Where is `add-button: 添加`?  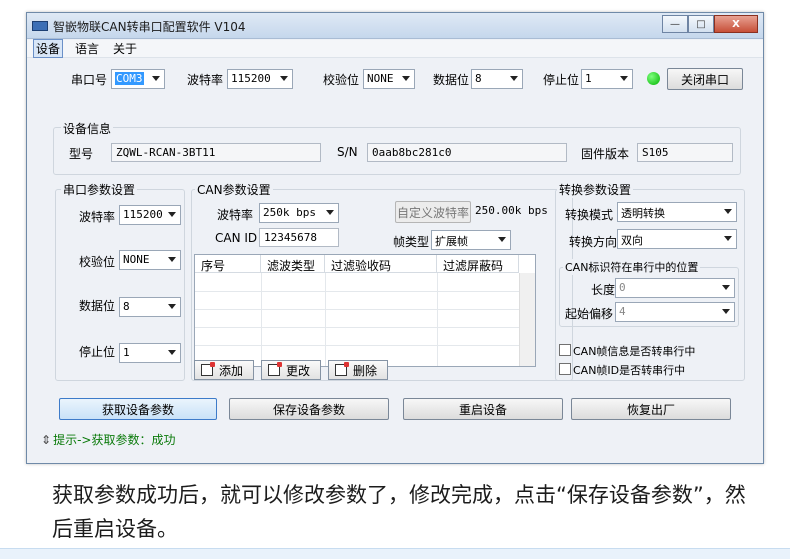
add-button: 添加 is located at coordinates (224, 370).